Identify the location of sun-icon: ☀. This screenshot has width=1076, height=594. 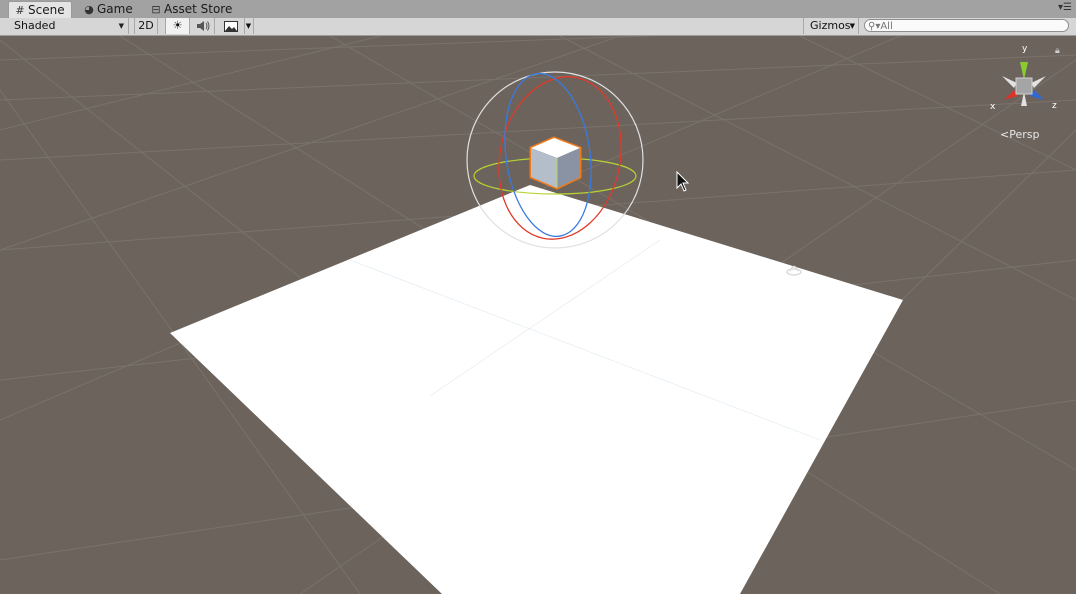
(177, 25).